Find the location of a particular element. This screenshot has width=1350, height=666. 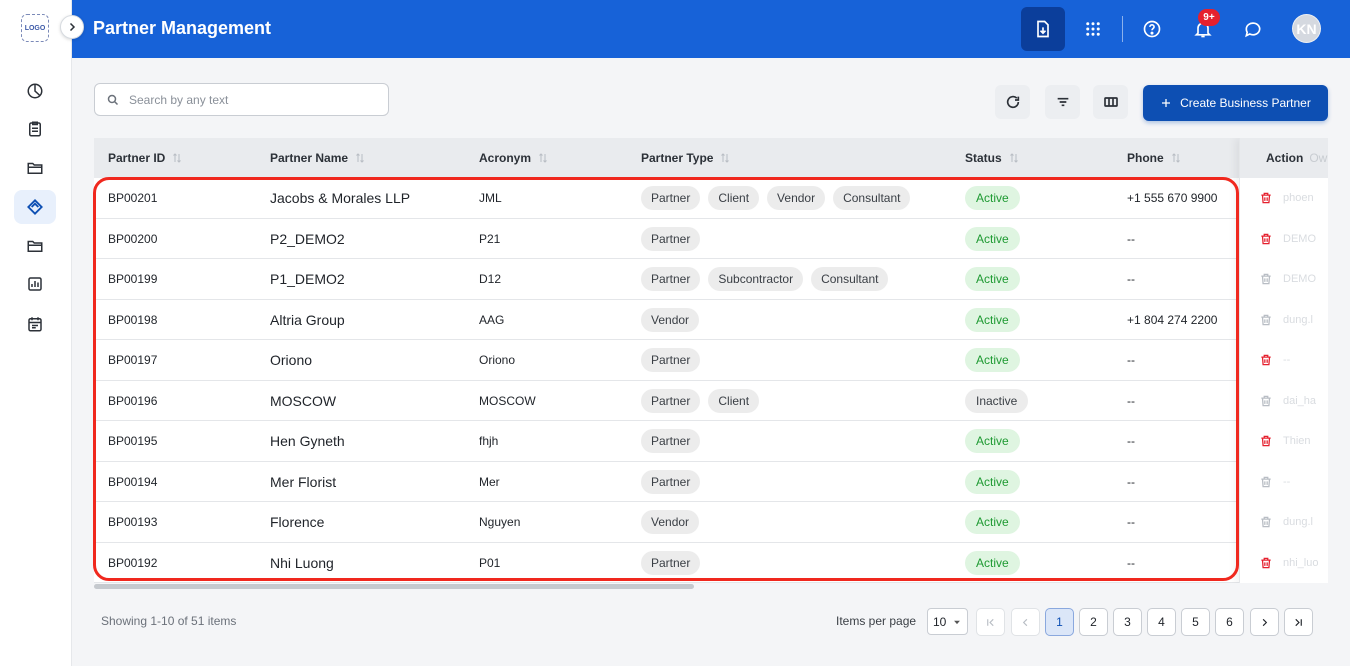

action-ghost-text: dung.l is located at coordinates (1298, 522).